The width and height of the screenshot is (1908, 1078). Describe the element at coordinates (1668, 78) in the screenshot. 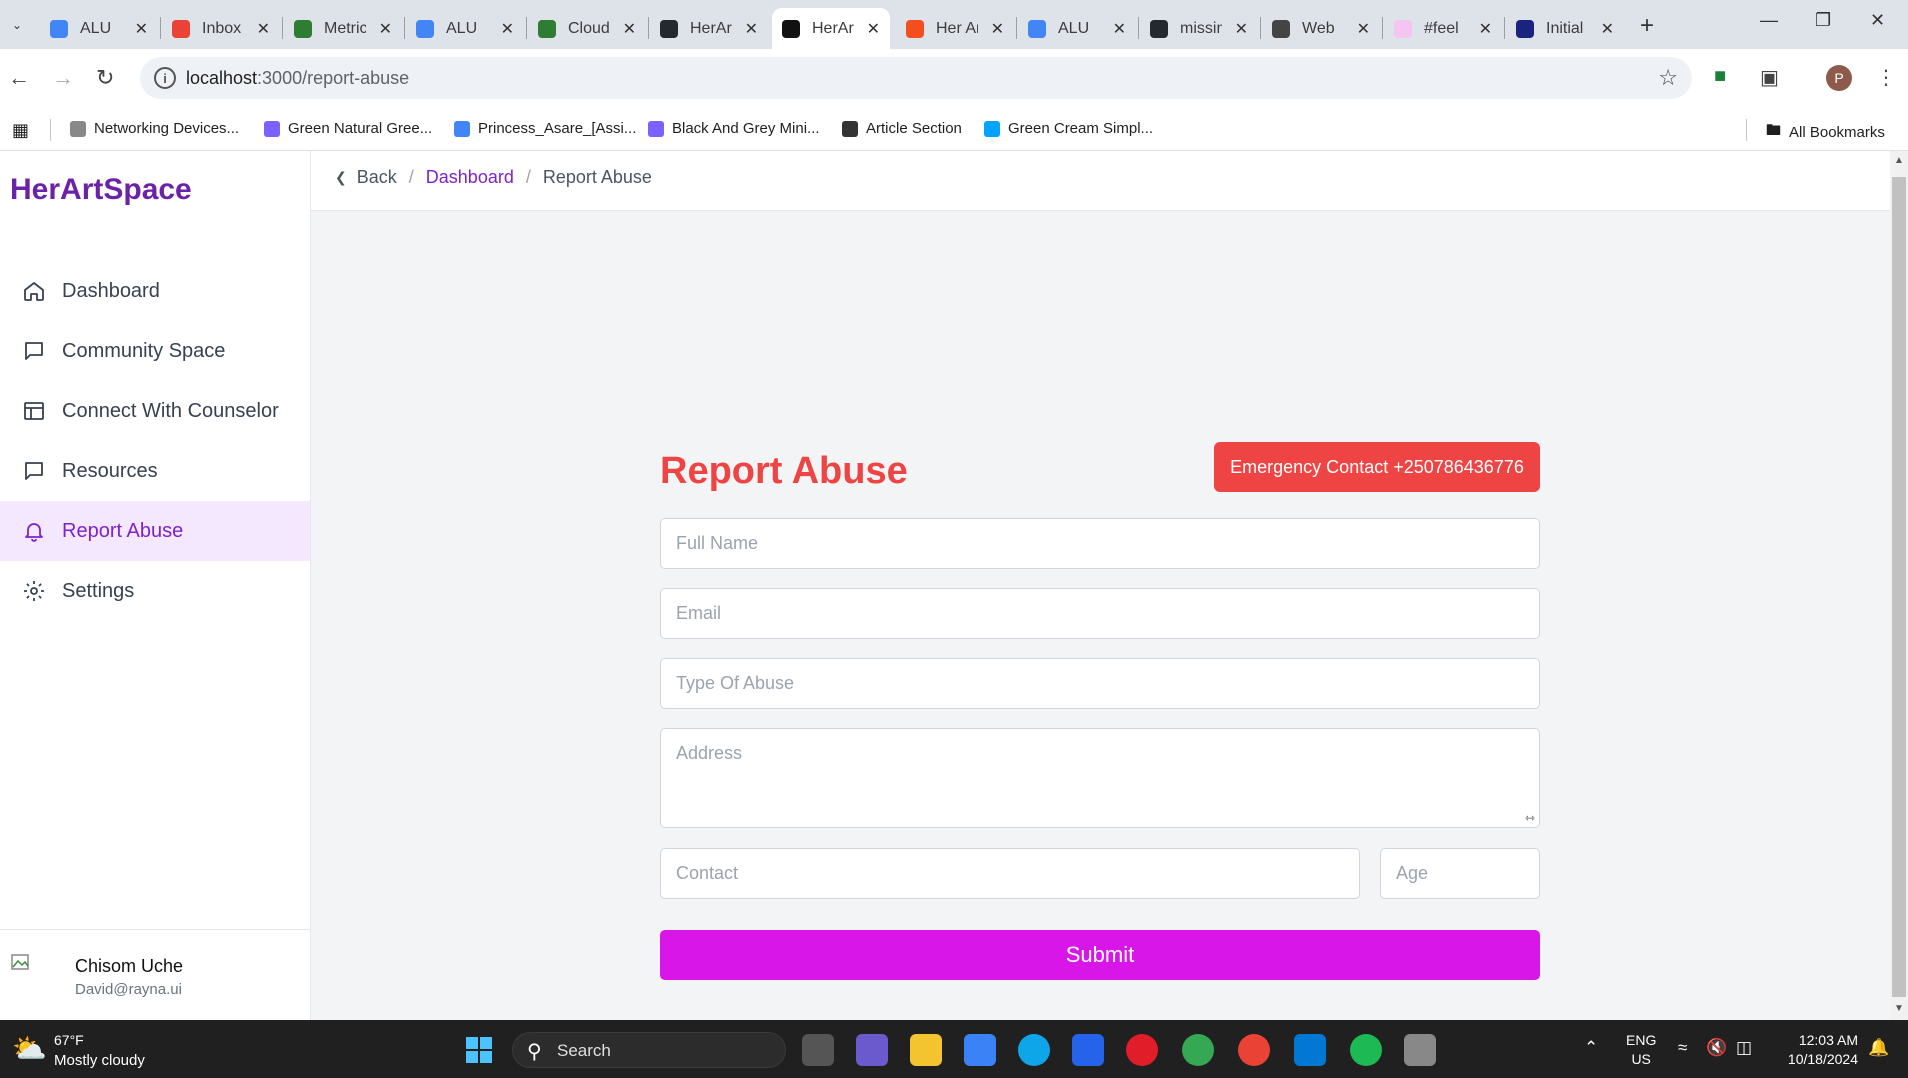

I see `bookmark-star-icon: ☆` at that location.